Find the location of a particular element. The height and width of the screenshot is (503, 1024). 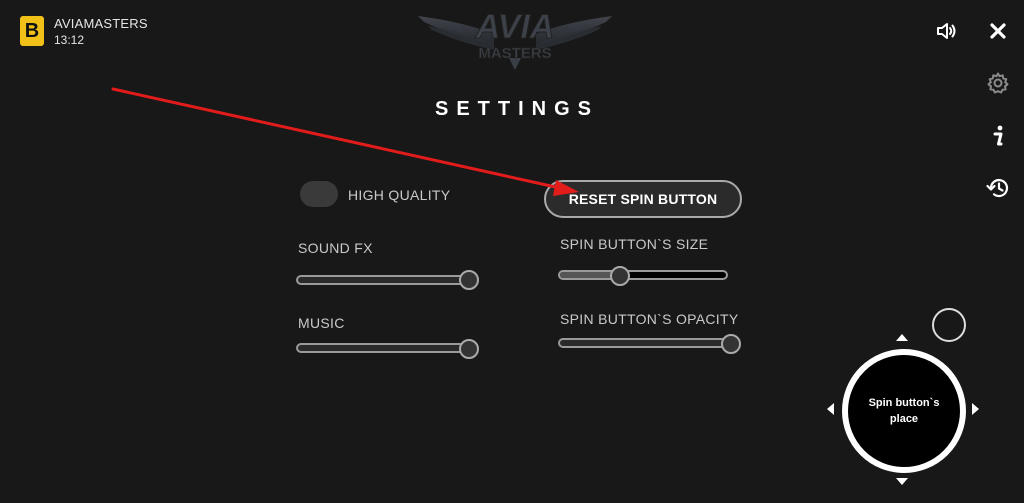

spin-size-slider-thumb is located at coordinates (620, 276).